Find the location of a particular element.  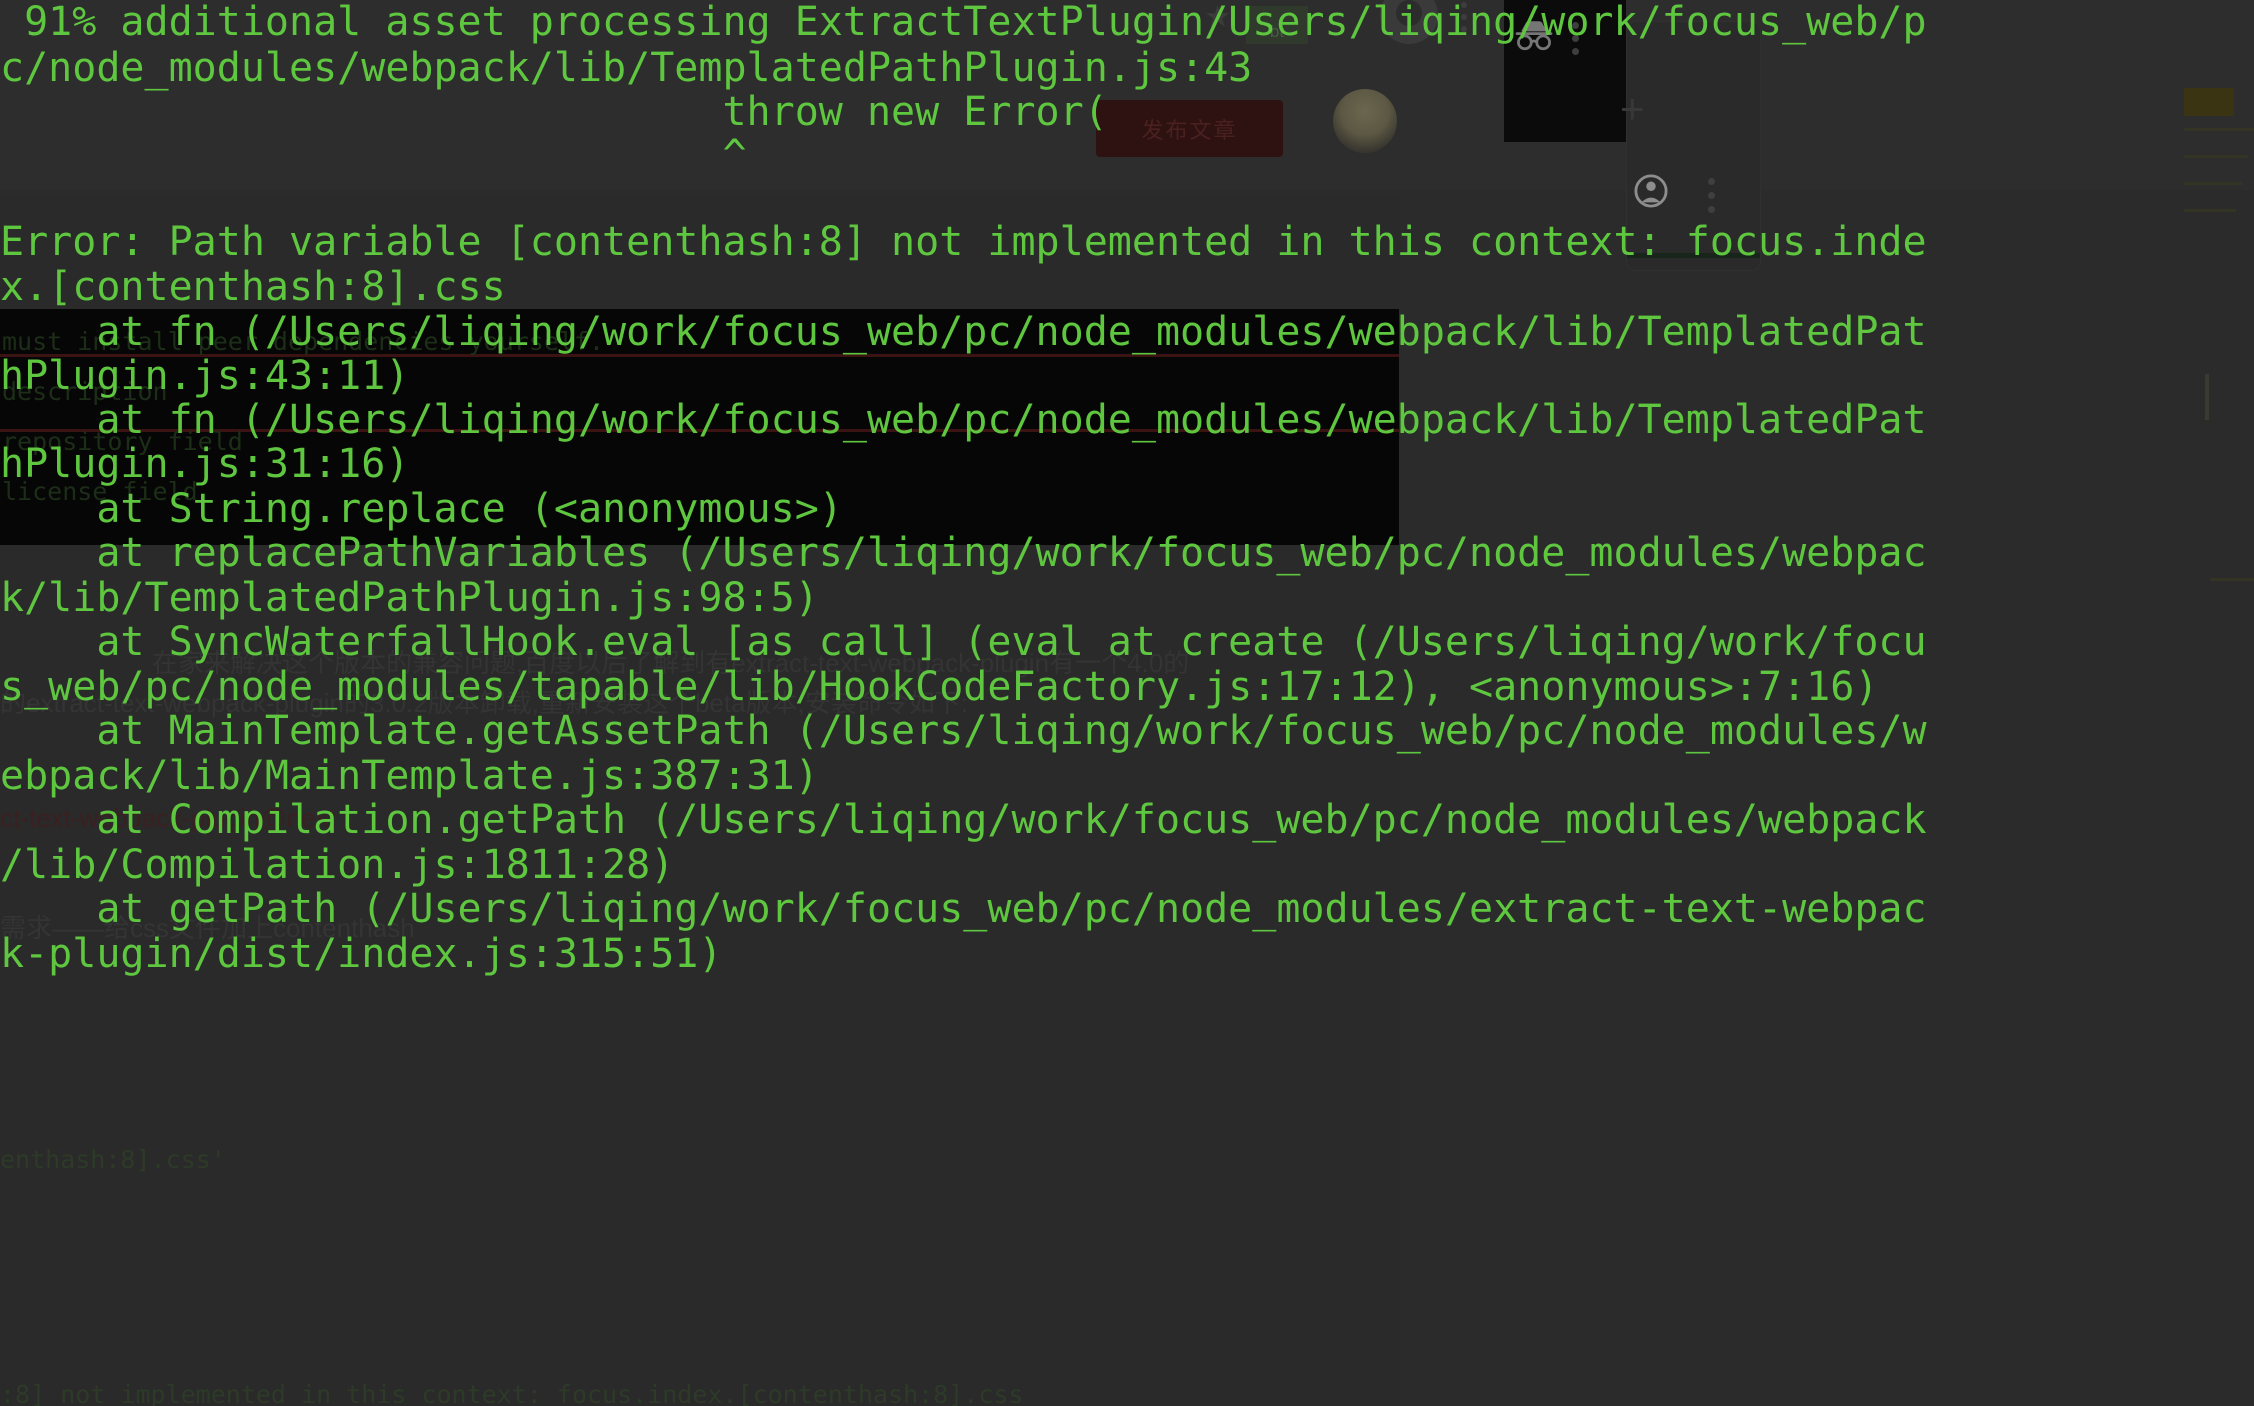

profile-card is located at coordinates (1693, 146).